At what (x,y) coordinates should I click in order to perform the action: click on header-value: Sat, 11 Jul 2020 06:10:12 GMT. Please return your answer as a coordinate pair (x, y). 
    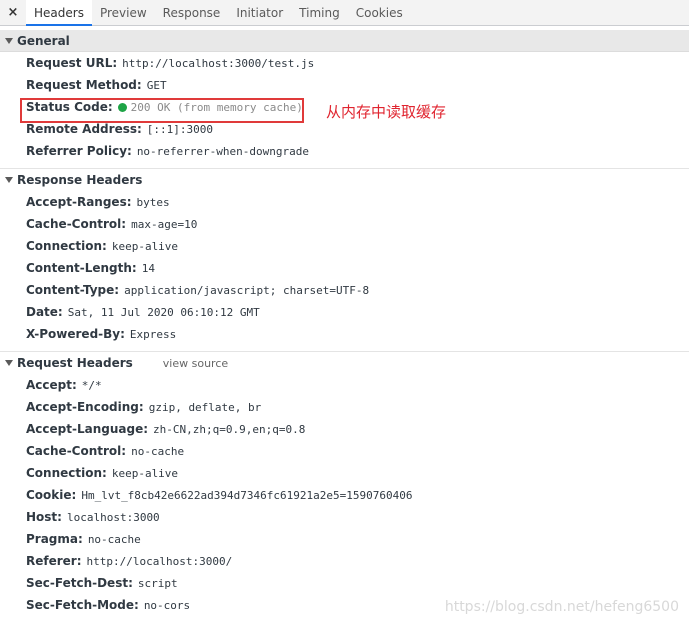
    Looking at the image, I should click on (163, 312).